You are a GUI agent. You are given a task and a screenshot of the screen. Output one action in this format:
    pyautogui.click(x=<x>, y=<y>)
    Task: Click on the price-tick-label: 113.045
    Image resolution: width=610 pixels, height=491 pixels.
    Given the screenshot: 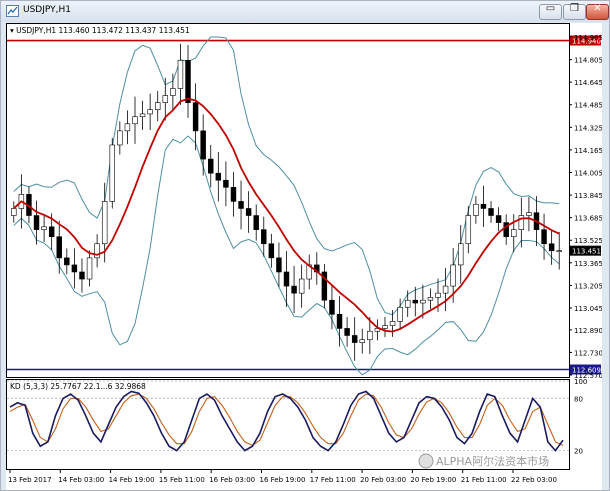 What is the action you would take?
    pyautogui.click(x=588, y=309)
    